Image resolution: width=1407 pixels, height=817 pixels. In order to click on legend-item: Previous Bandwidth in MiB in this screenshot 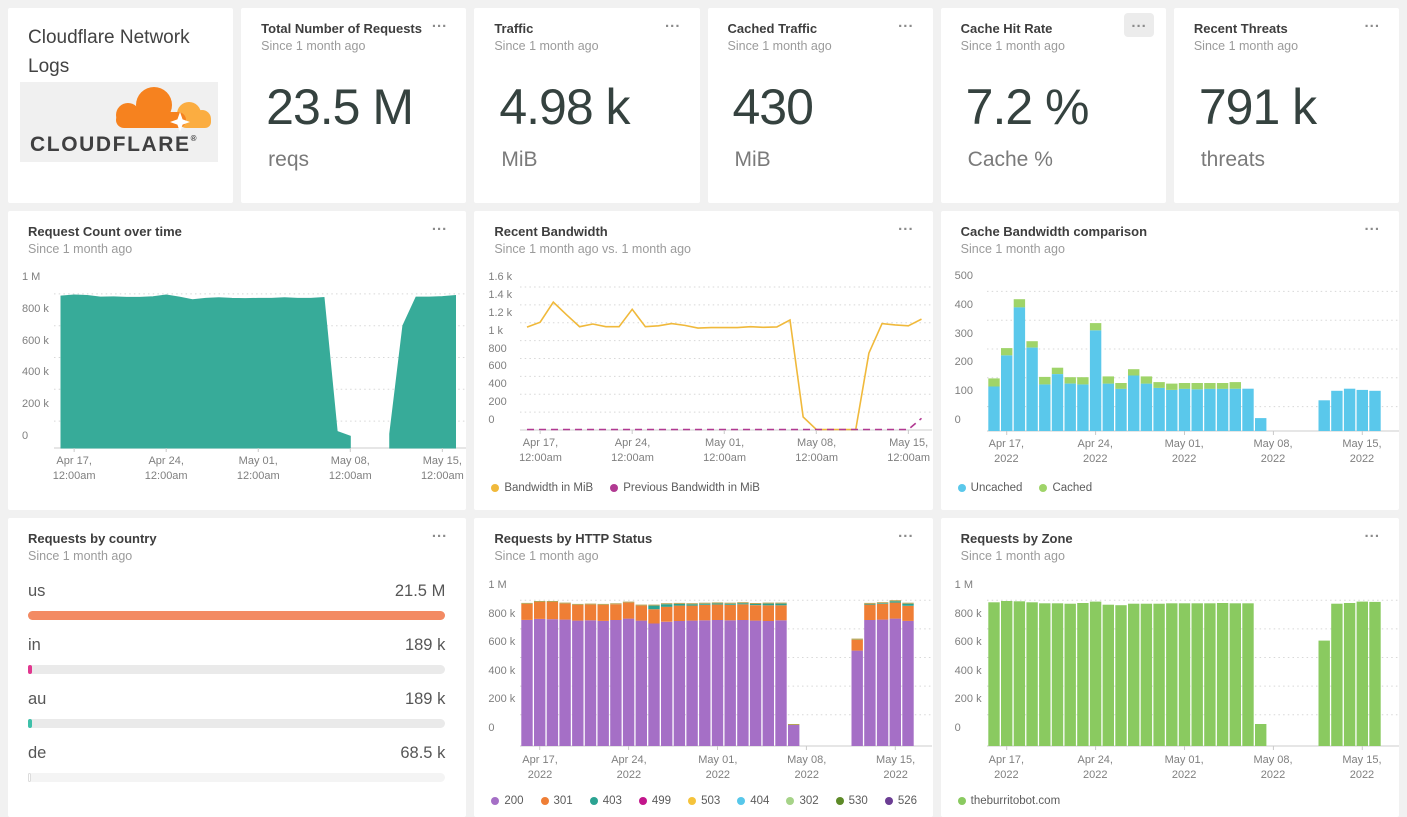, I will do `click(685, 488)`.